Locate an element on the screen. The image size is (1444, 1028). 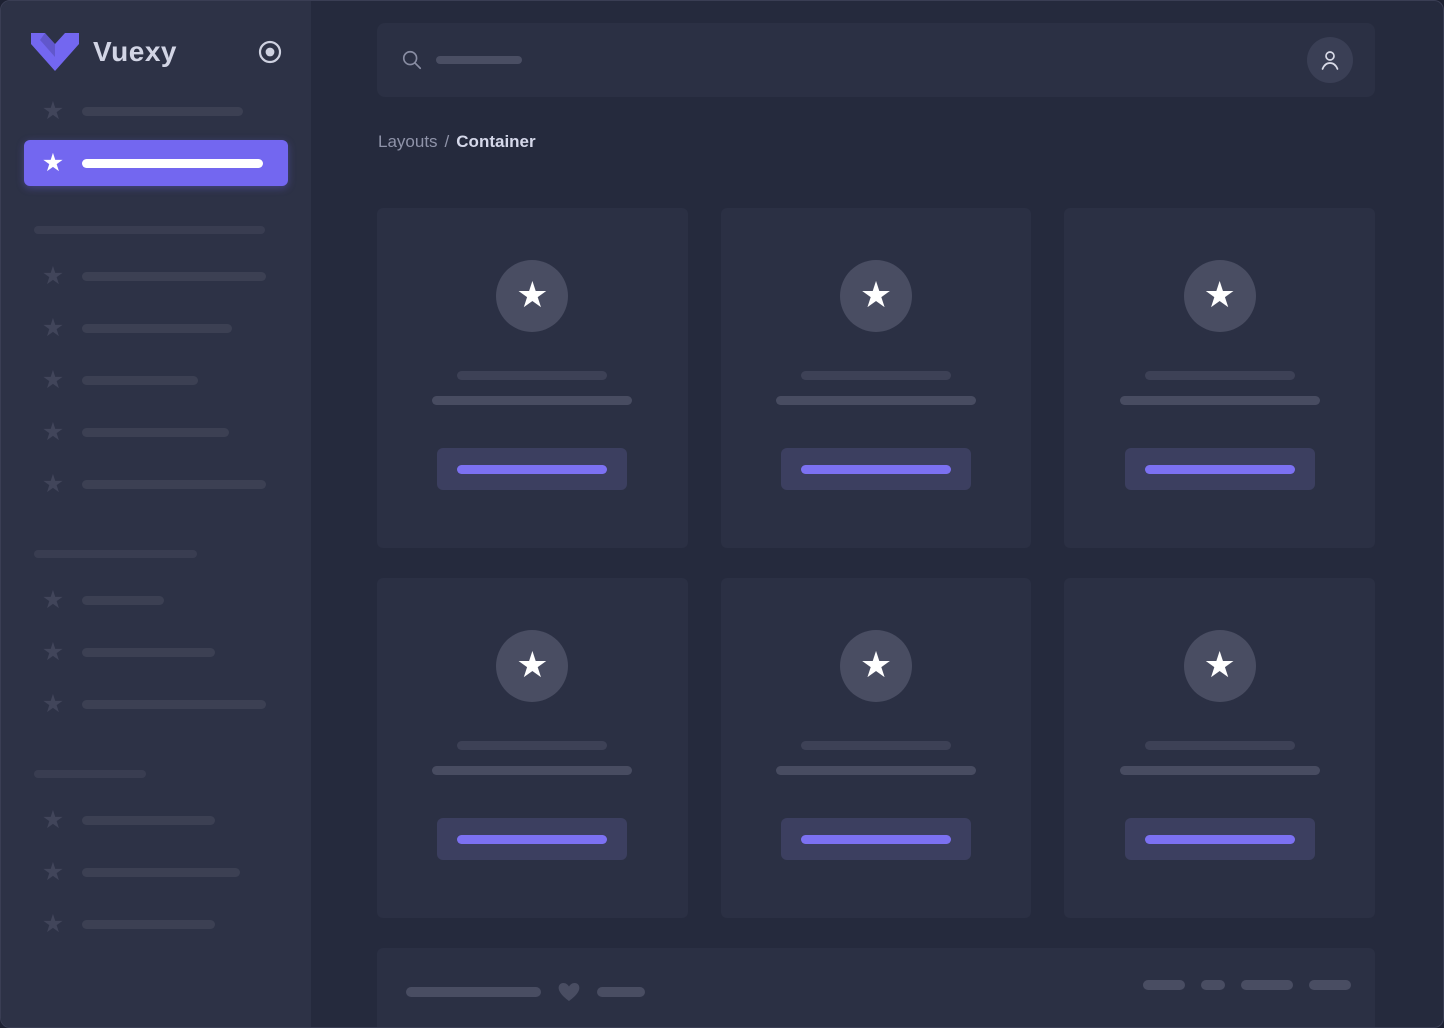
breadcrumb: Layouts / Container is located at coordinates (876, 142).